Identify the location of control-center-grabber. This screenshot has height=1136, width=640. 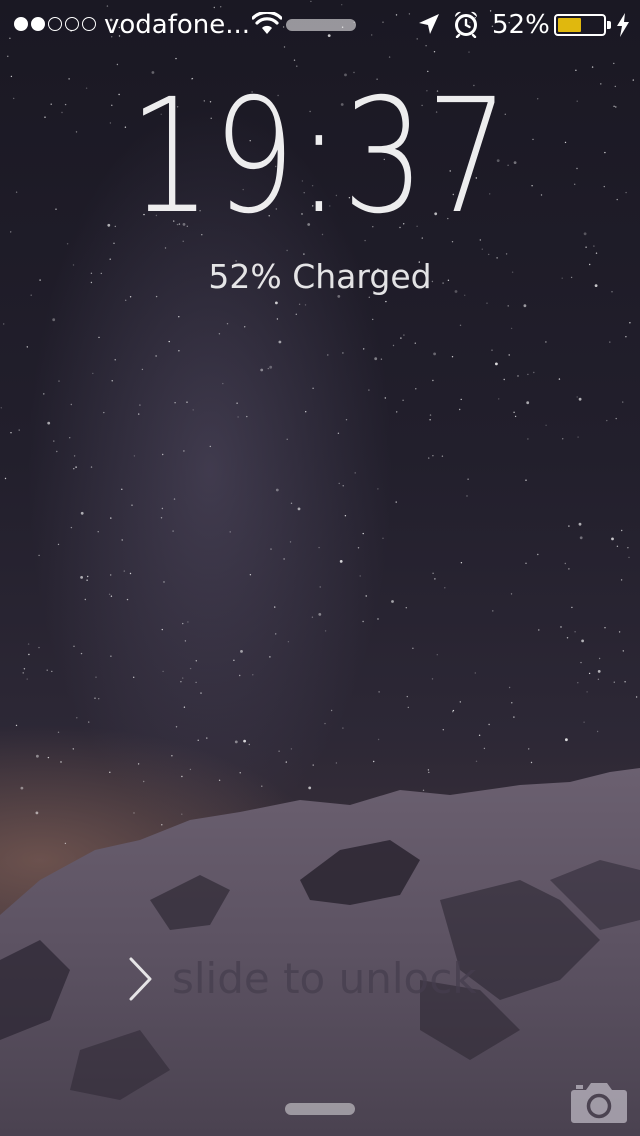
(320, 1109).